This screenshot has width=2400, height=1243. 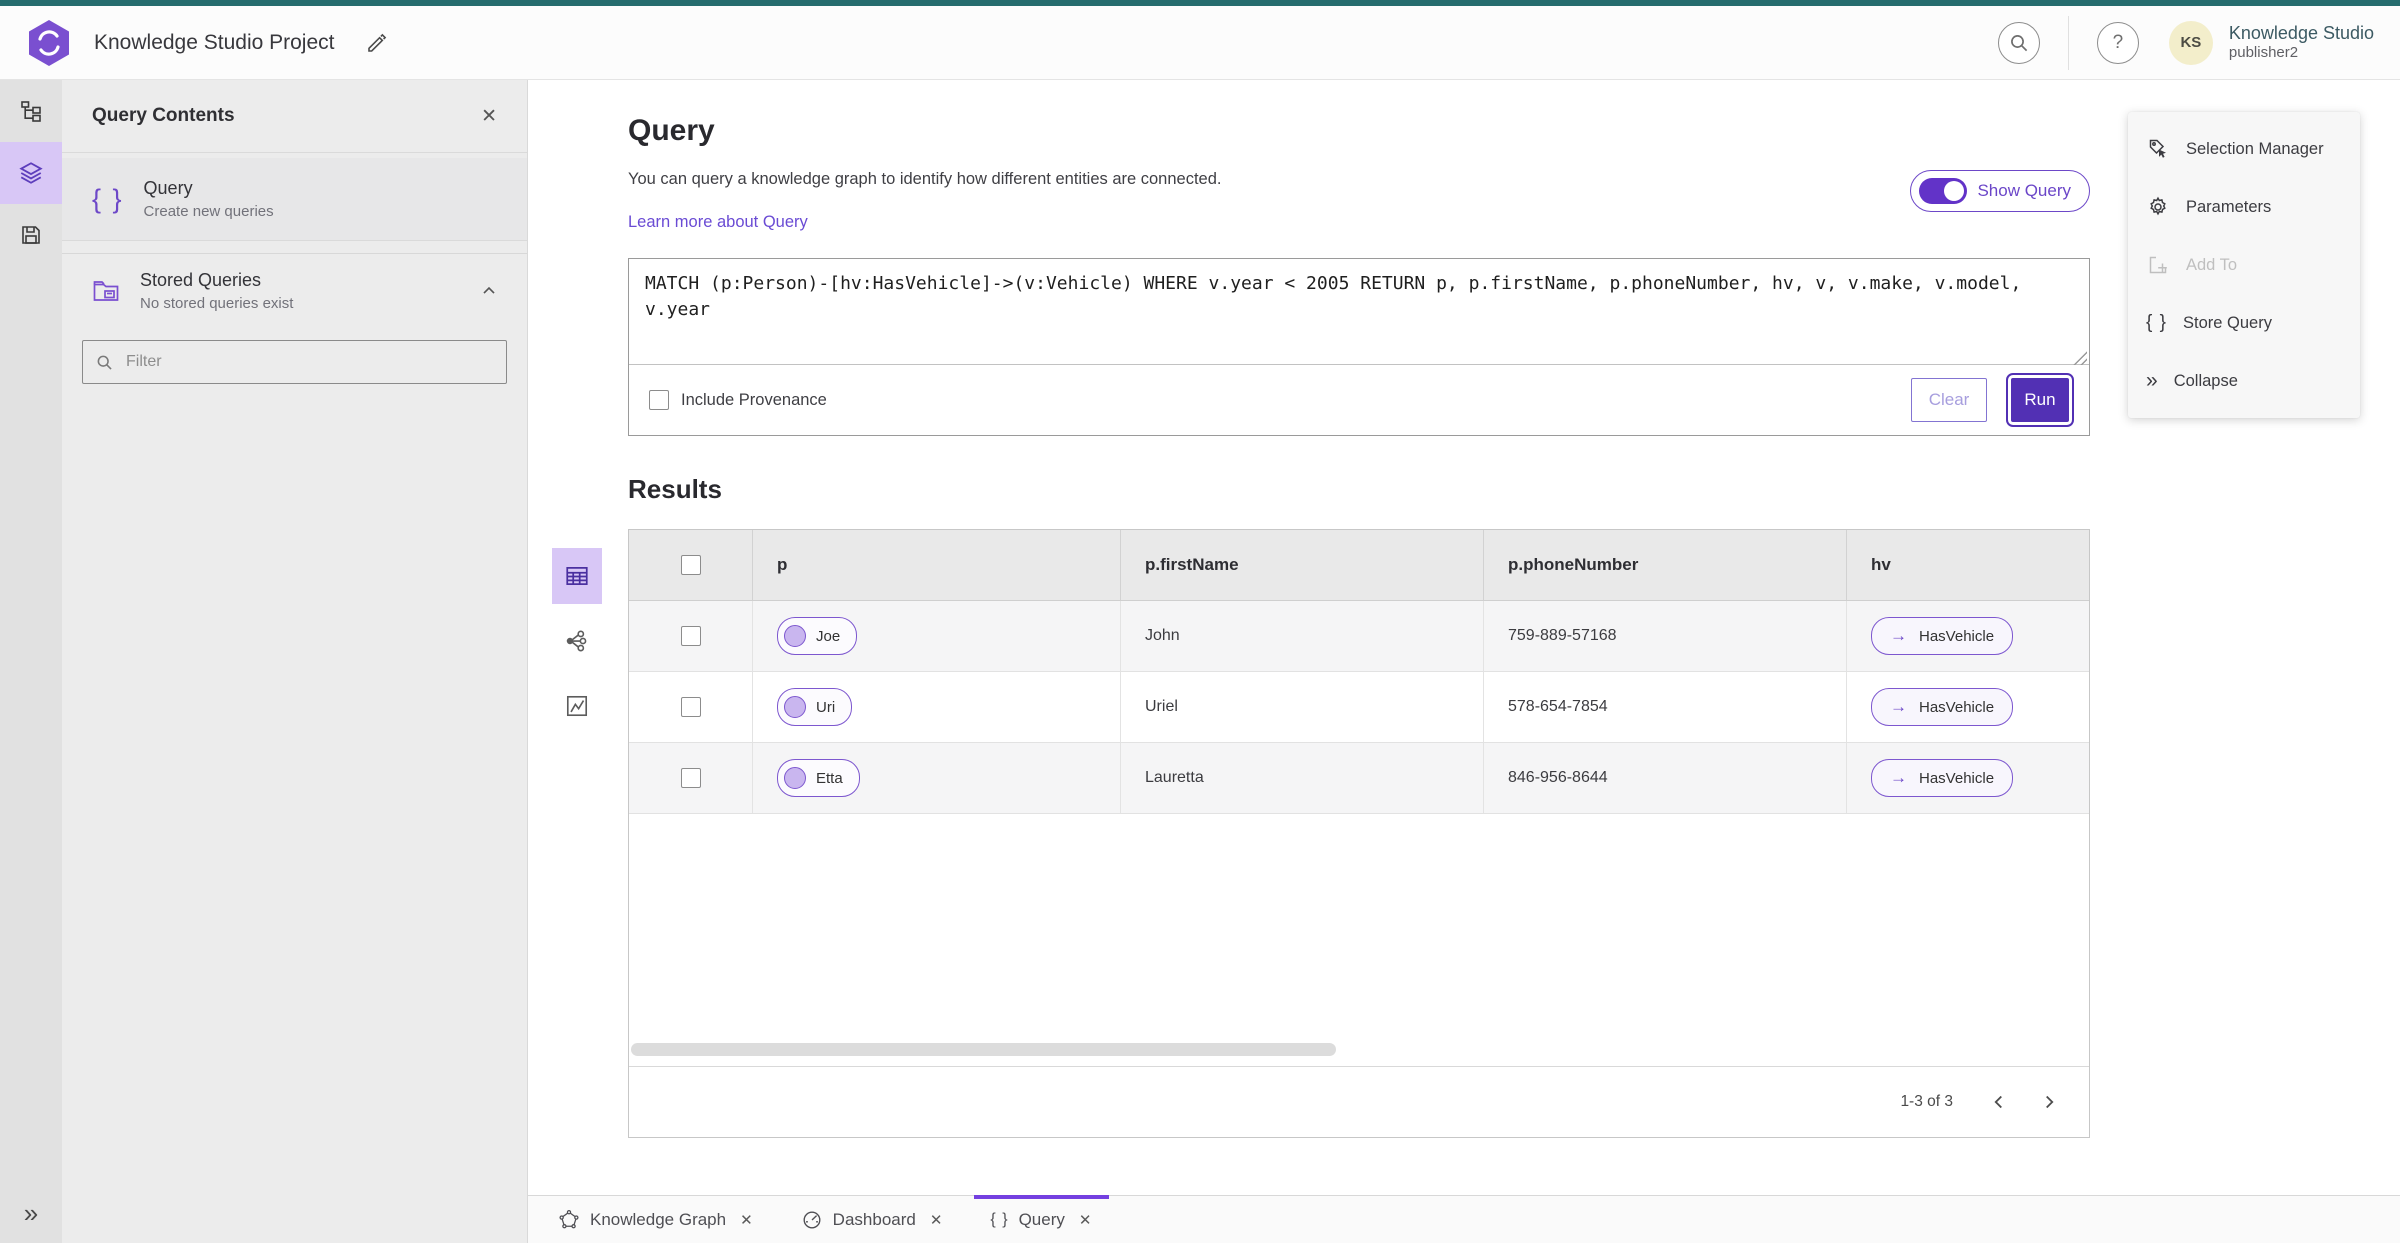 I want to click on next-page-button, so click(x=2049, y=1102).